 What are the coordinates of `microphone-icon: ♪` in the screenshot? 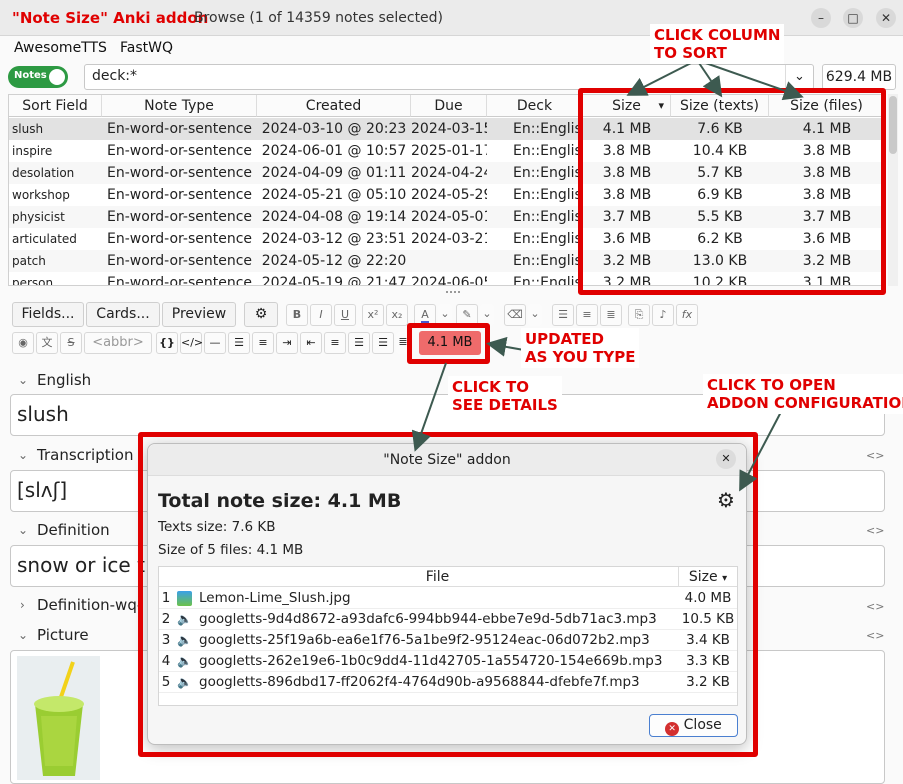 It's located at (663, 315).